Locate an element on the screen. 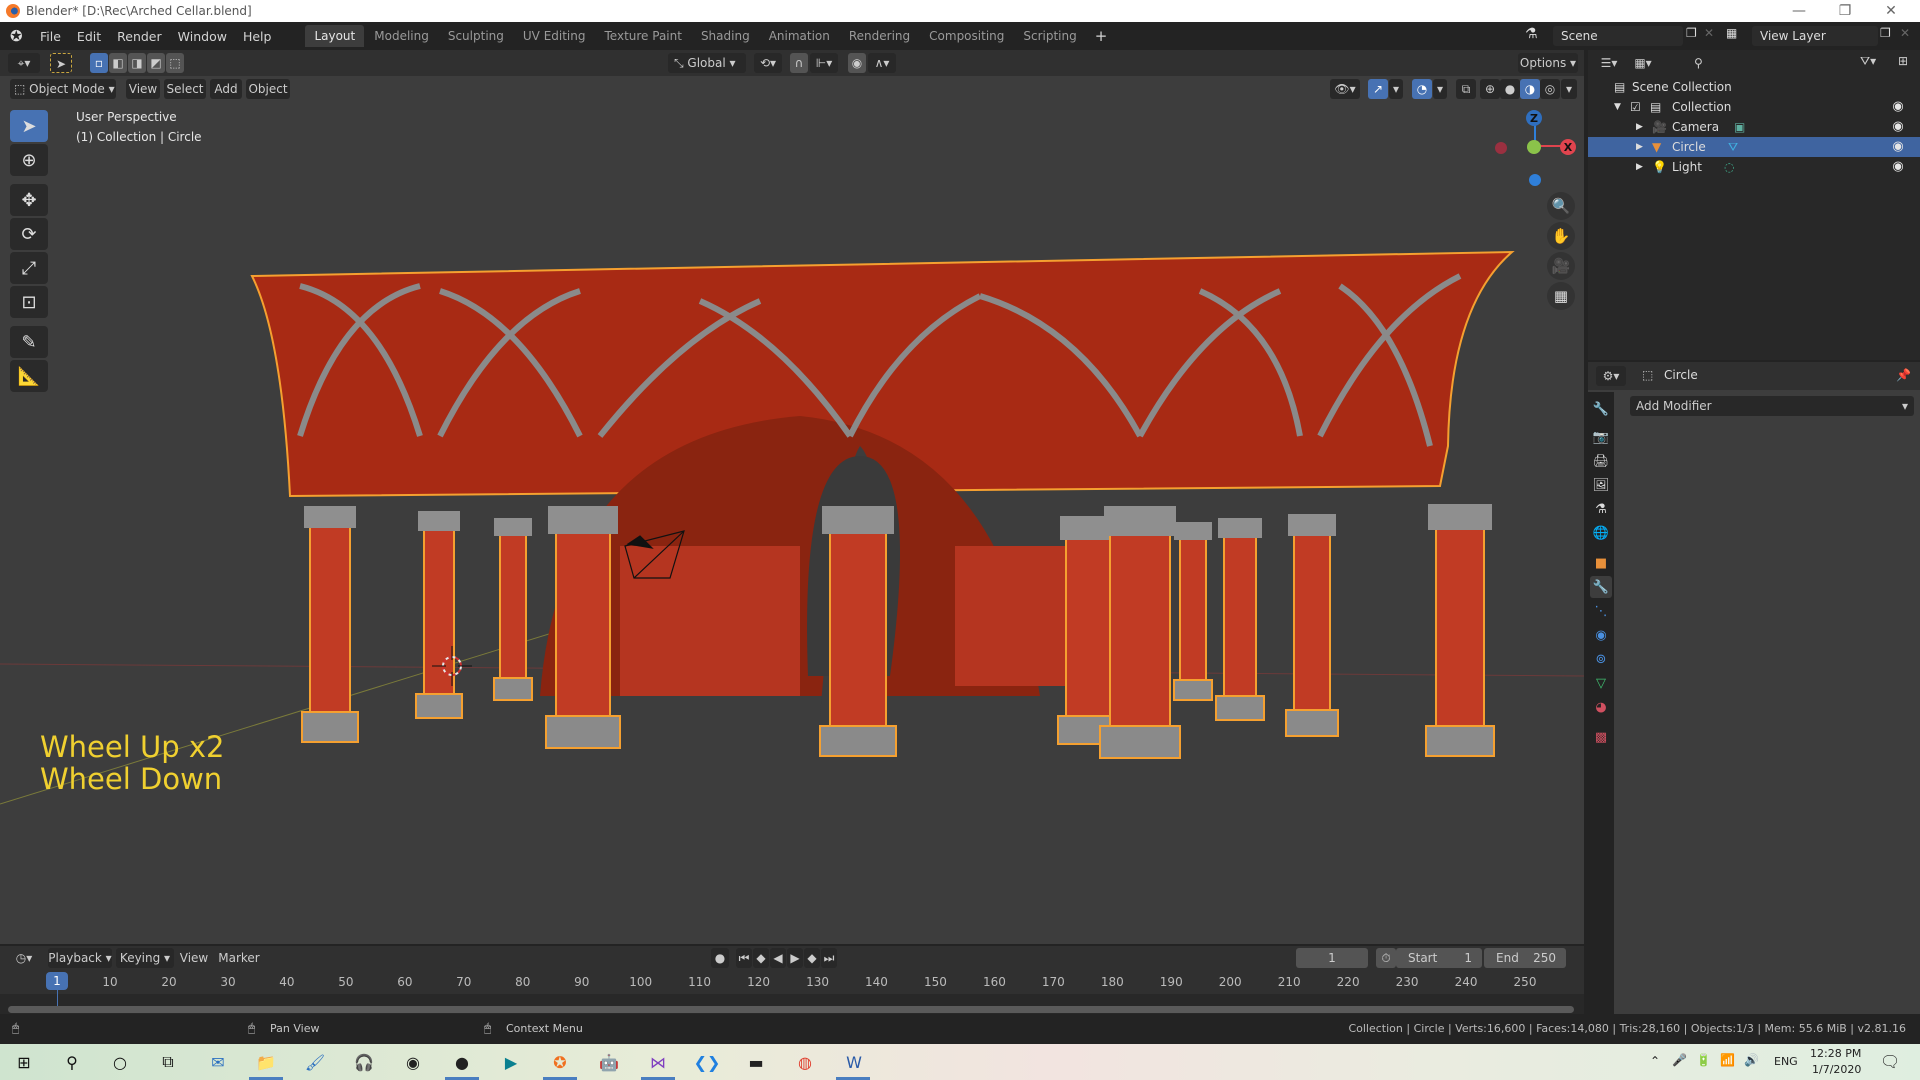 This screenshot has width=1920, height=1080. scene-selector: Scene is located at coordinates (1618, 36).